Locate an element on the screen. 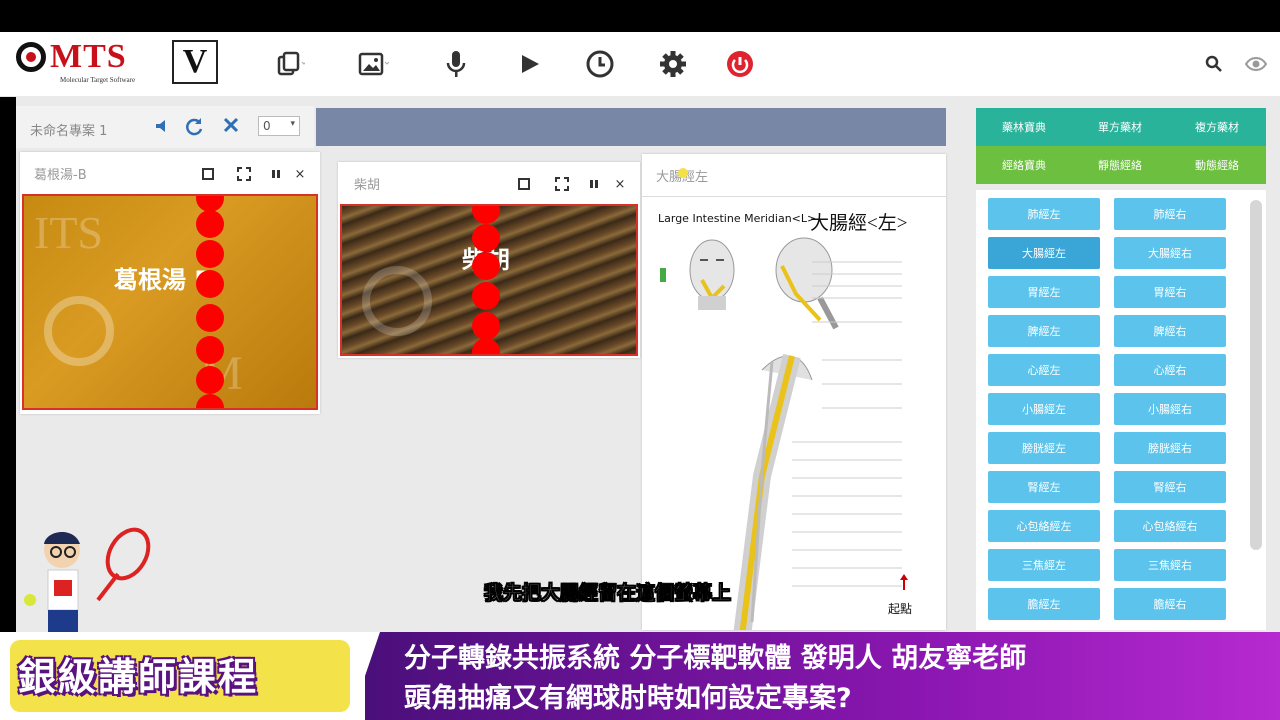 The width and height of the screenshot is (1280, 720). meridian-button: 三焦經右 is located at coordinates (1170, 565).